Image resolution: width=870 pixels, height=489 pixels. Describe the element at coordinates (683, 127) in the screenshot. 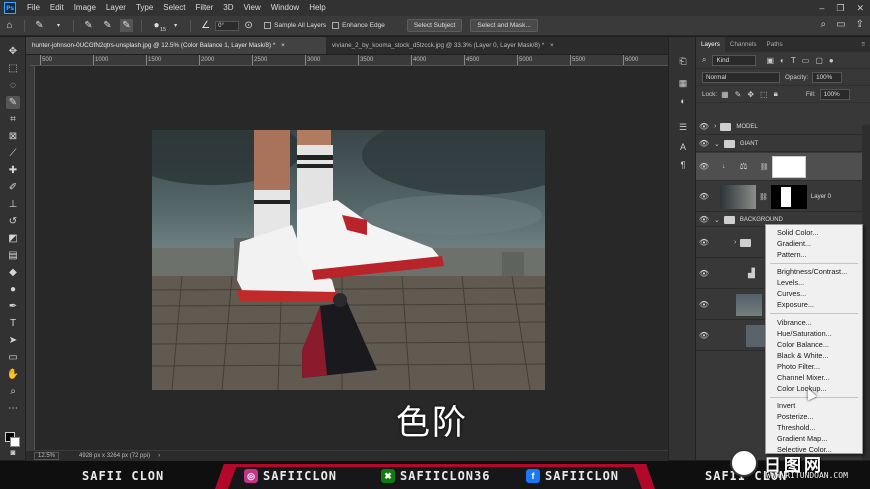

I see `properties-icon: ☰` at that location.